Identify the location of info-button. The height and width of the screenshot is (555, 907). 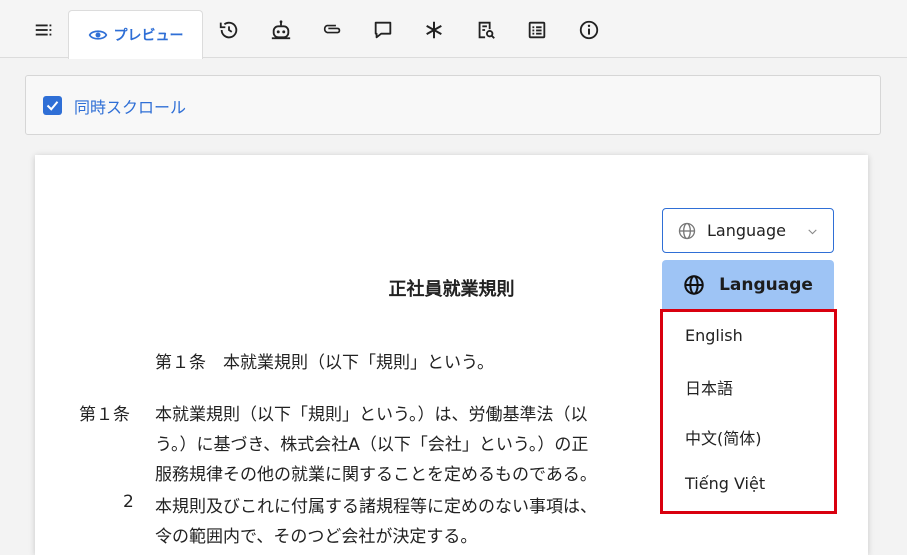
(589, 30).